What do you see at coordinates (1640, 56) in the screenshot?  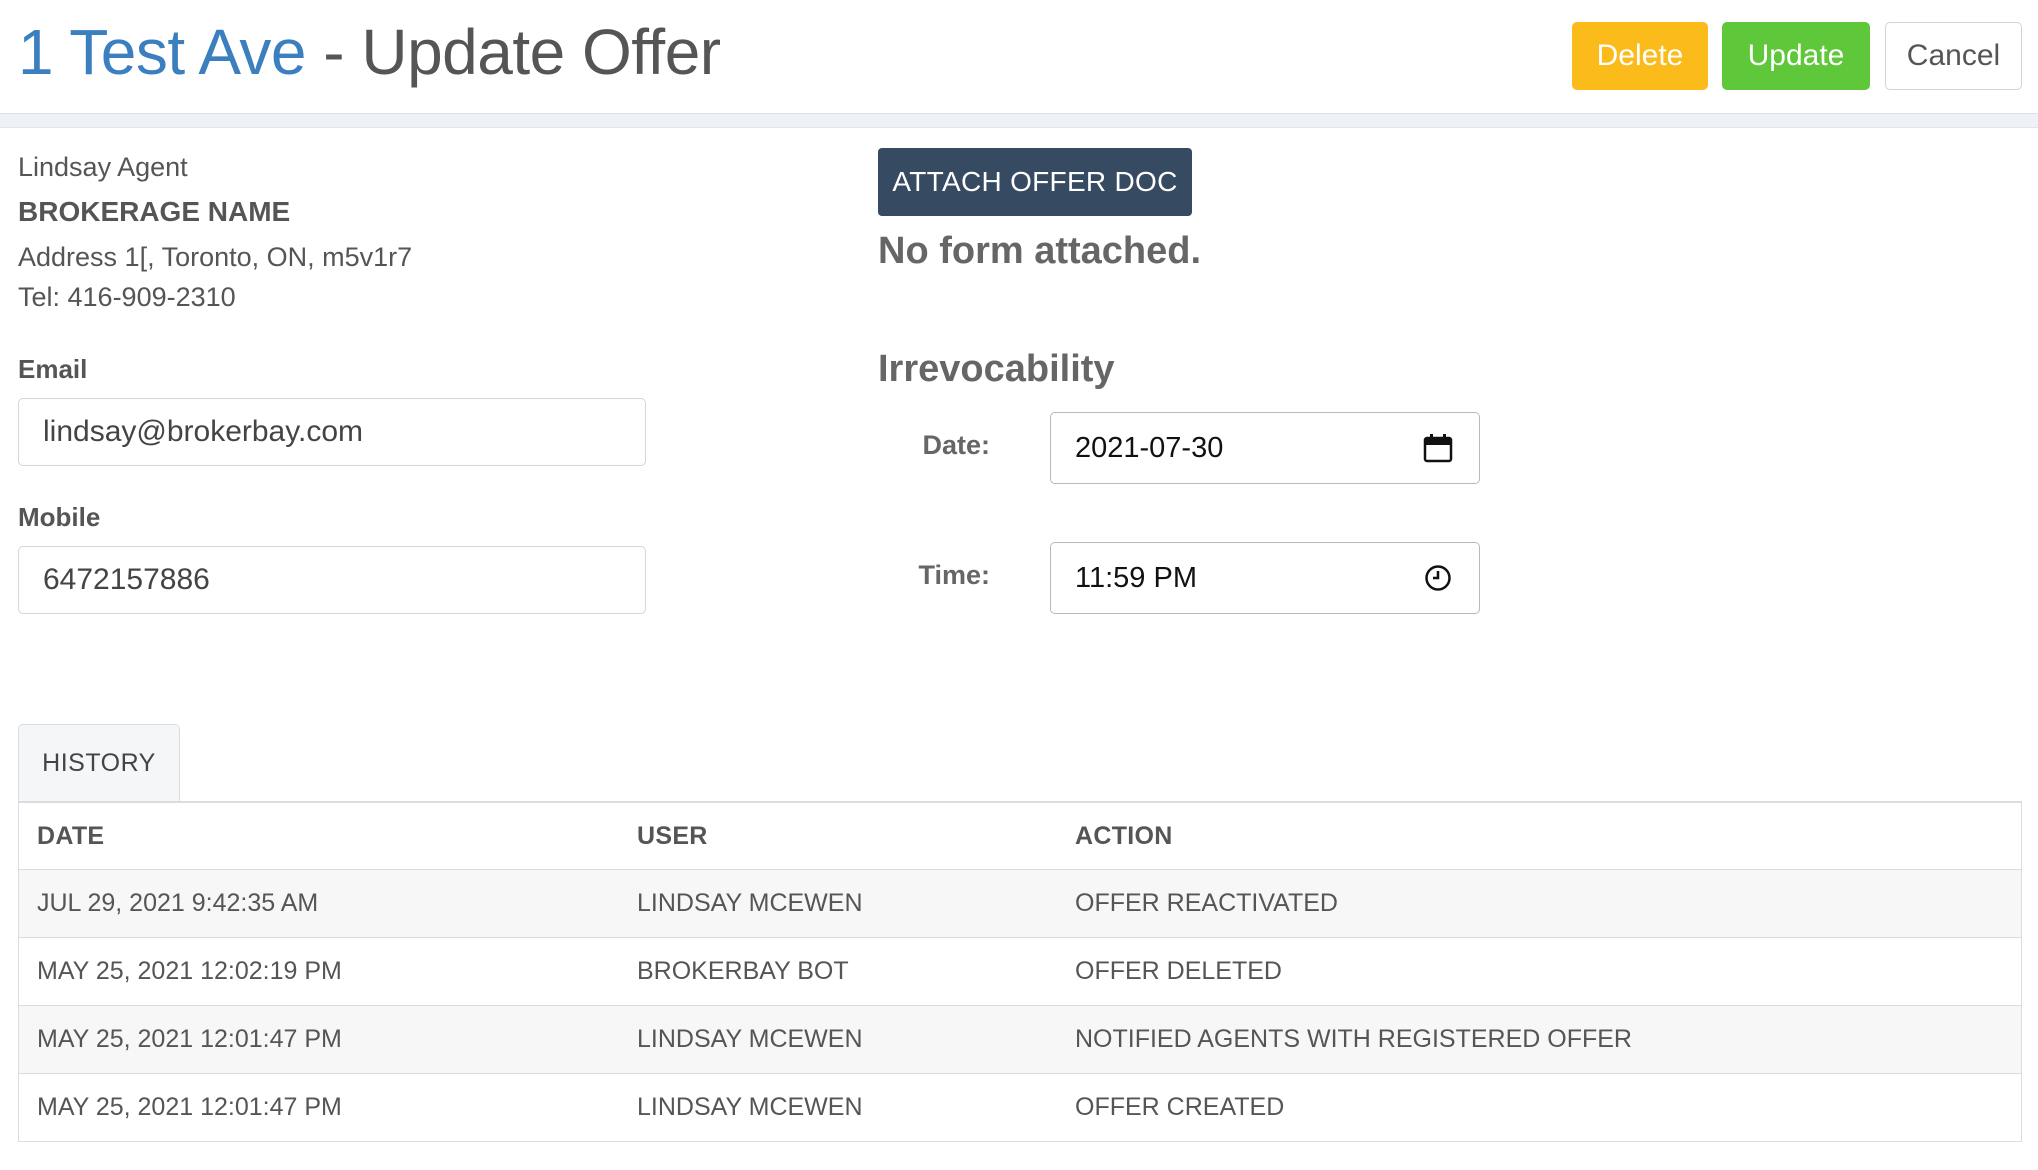 I see `delete-button: Delete` at bounding box center [1640, 56].